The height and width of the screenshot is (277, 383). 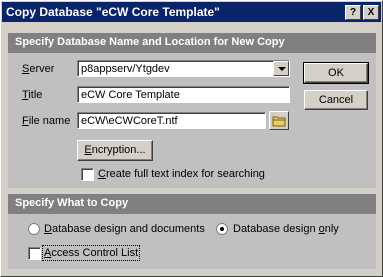 What do you see at coordinates (371, 12) in the screenshot?
I see `close-button: X` at bounding box center [371, 12].